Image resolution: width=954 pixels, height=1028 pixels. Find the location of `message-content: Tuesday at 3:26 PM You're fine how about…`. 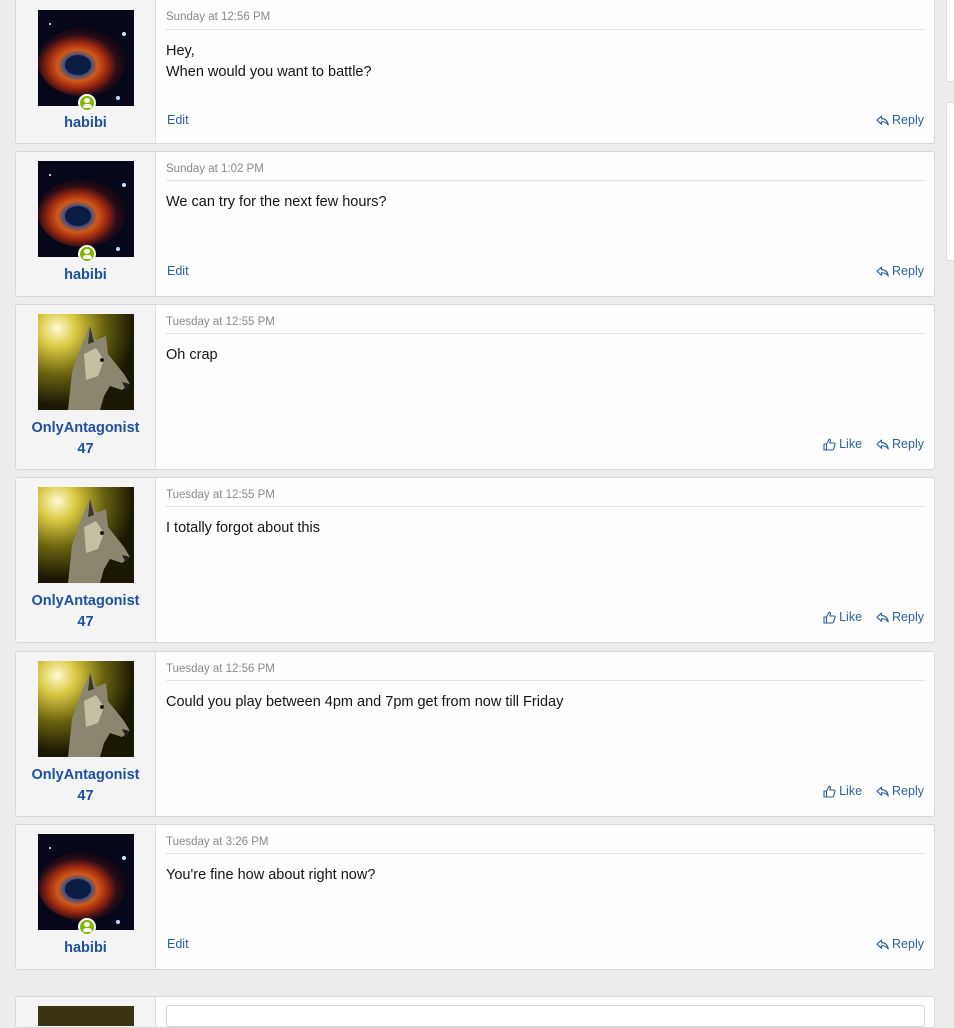

message-content: Tuesday at 3:26 PM You're fine how about… is located at coordinates (545, 897).